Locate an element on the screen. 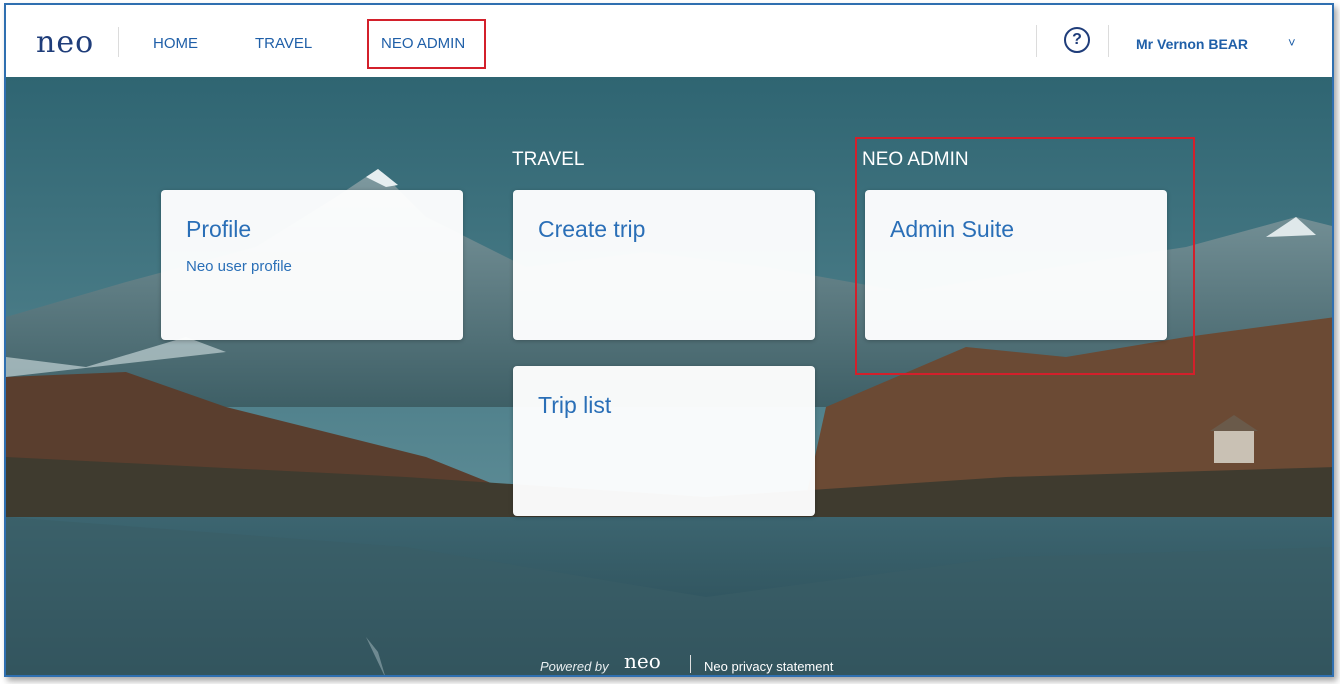  nav-home: HOME is located at coordinates (175, 43).